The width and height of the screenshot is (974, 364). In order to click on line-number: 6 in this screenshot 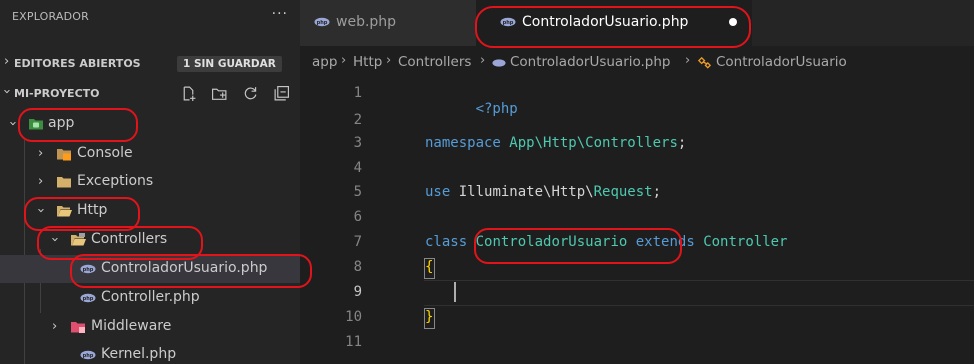, I will do `click(357, 217)`.